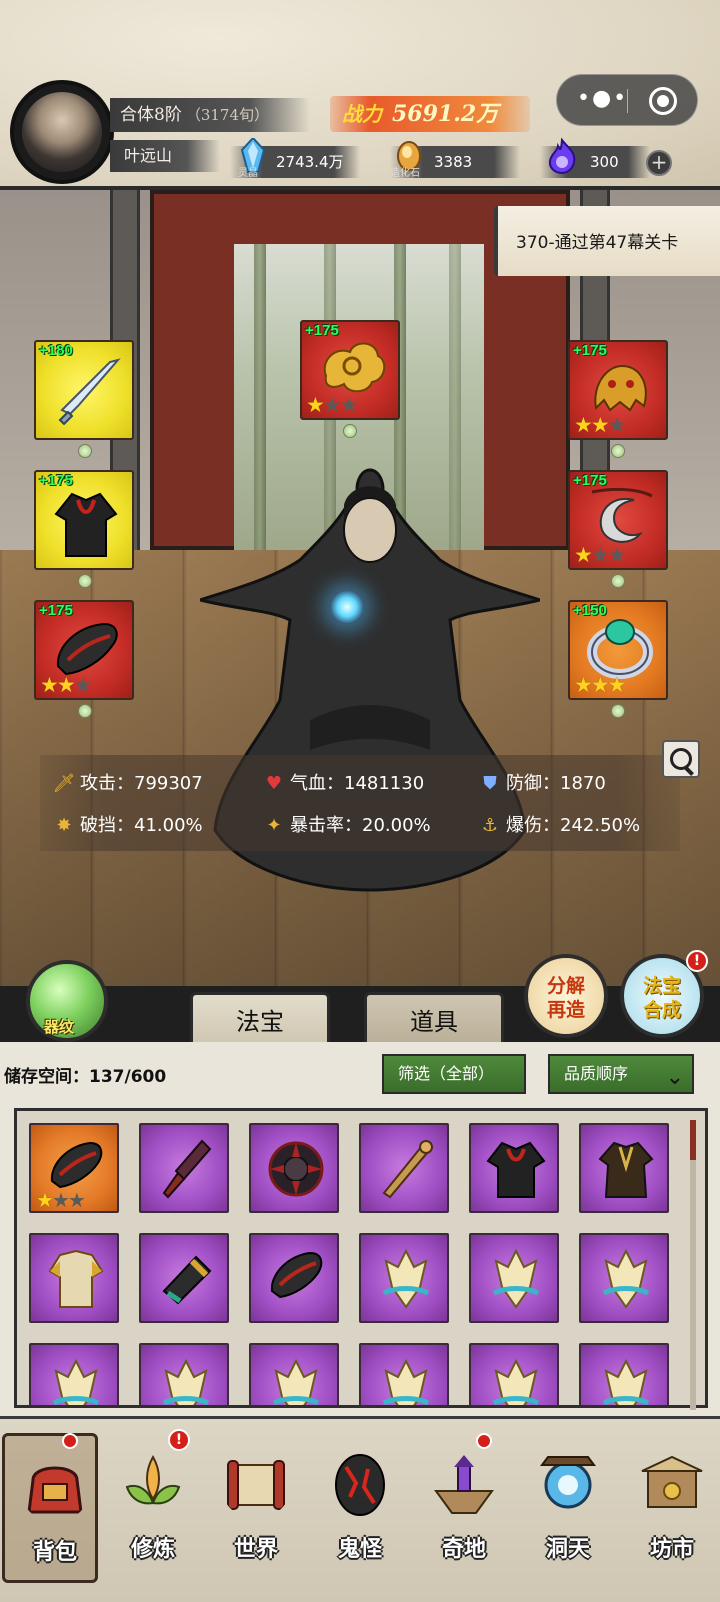  I want to click on nav-cave-heaven: 洞天, so click(568, 1508).